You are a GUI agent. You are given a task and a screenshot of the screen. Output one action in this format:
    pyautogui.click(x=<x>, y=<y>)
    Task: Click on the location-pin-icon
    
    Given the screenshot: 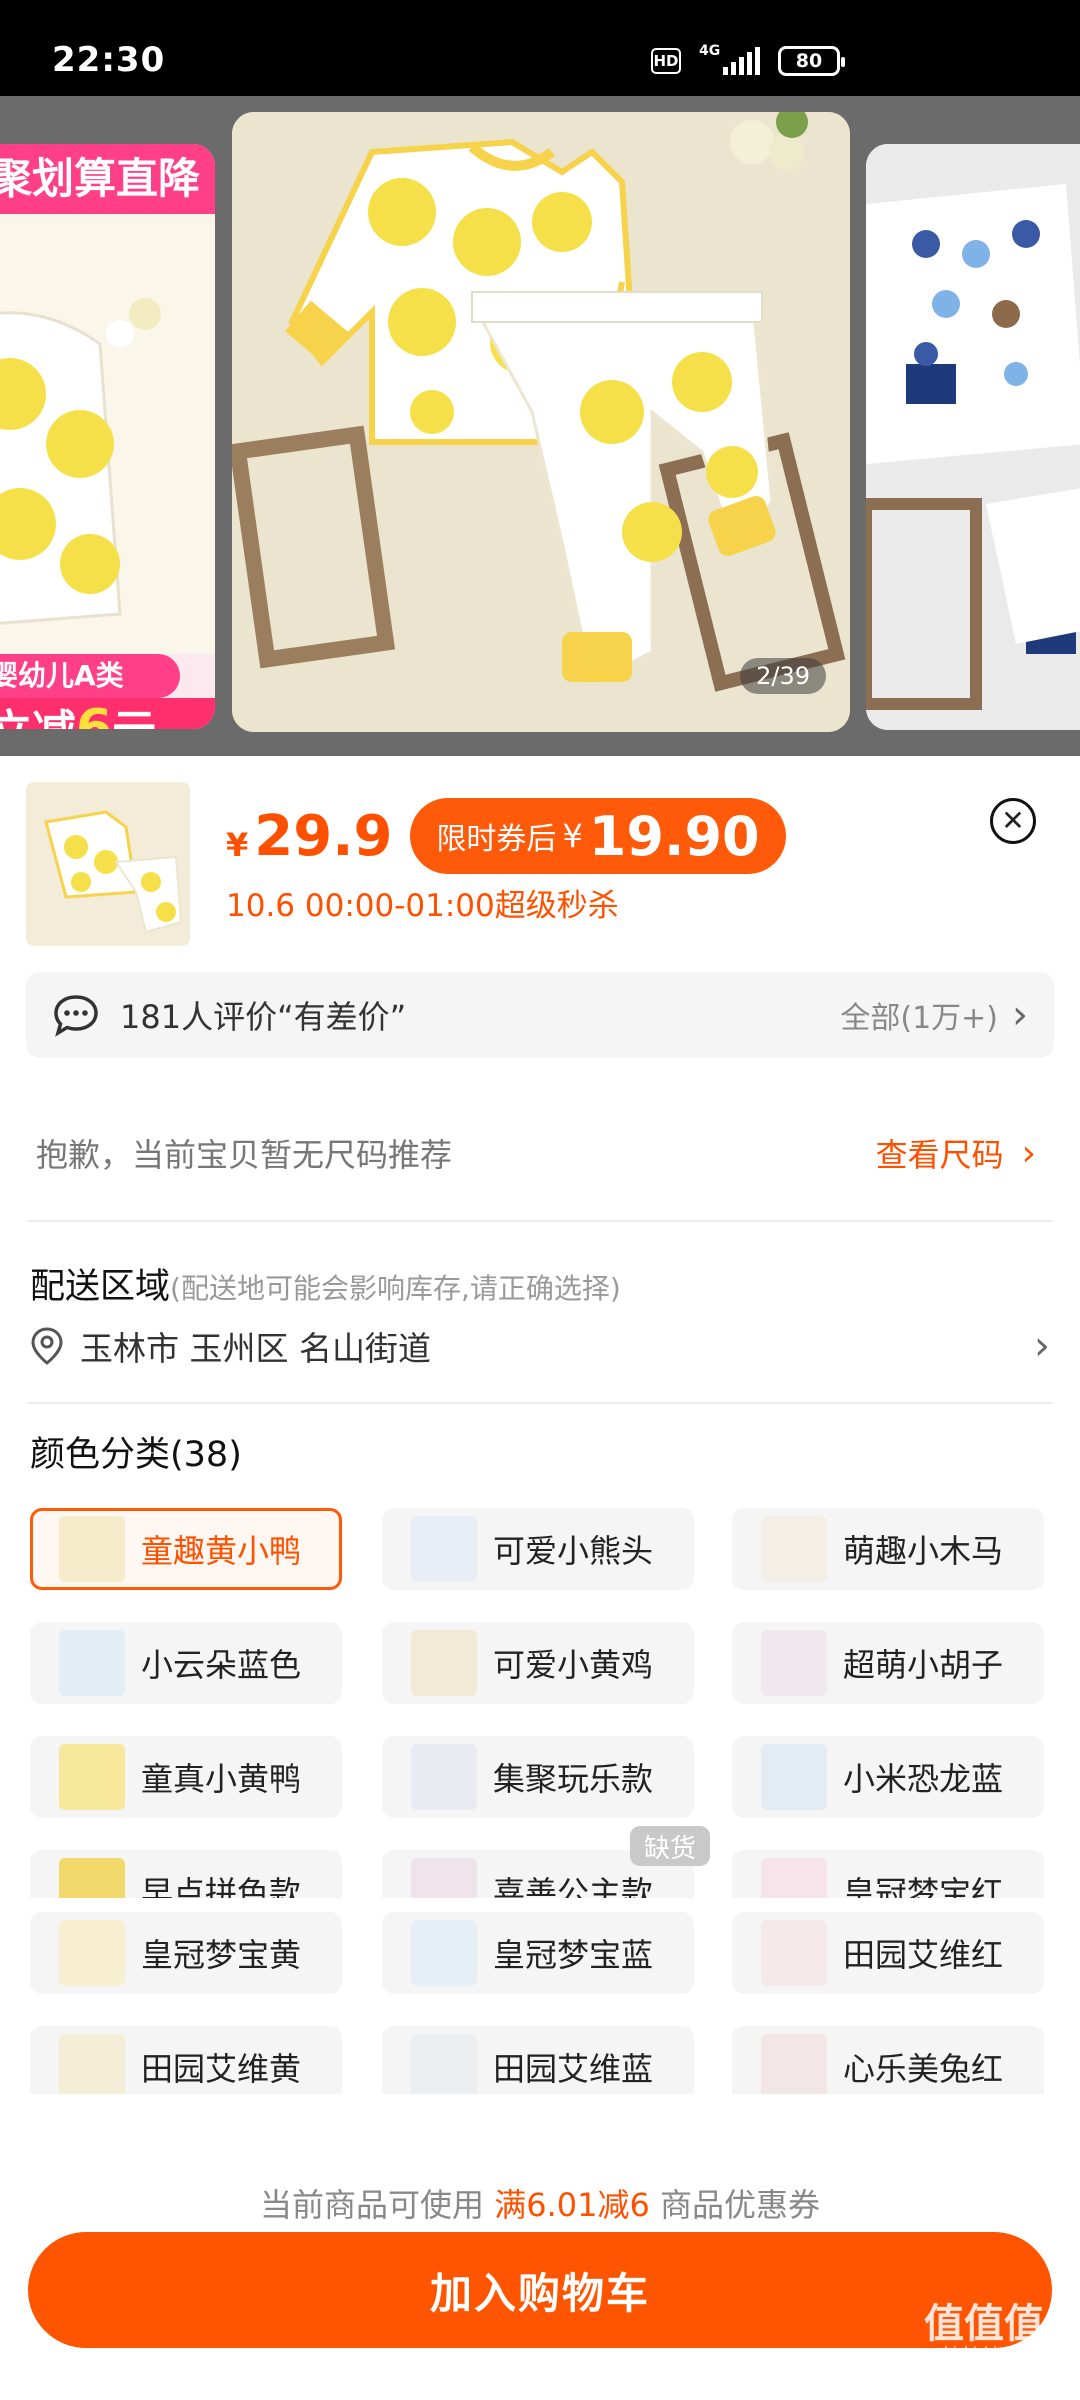 What is the action you would take?
    pyautogui.click(x=47, y=1346)
    